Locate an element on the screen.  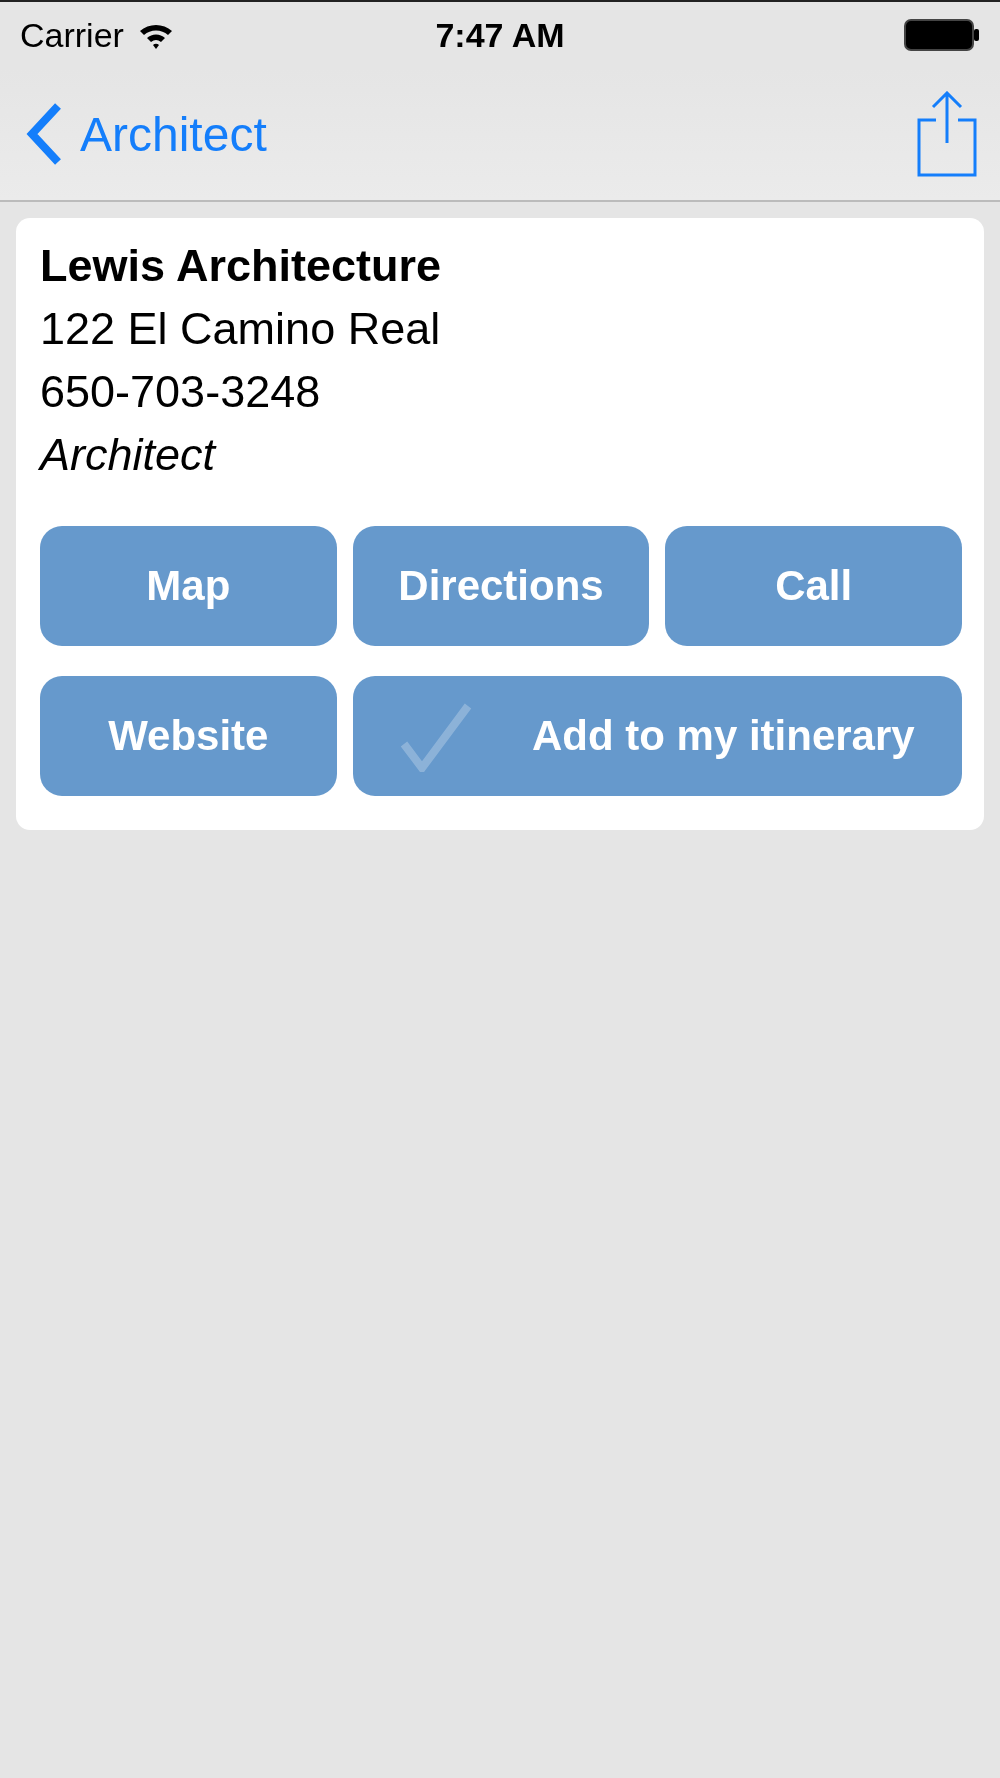
battery-icon is located at coordinates (942, 35).